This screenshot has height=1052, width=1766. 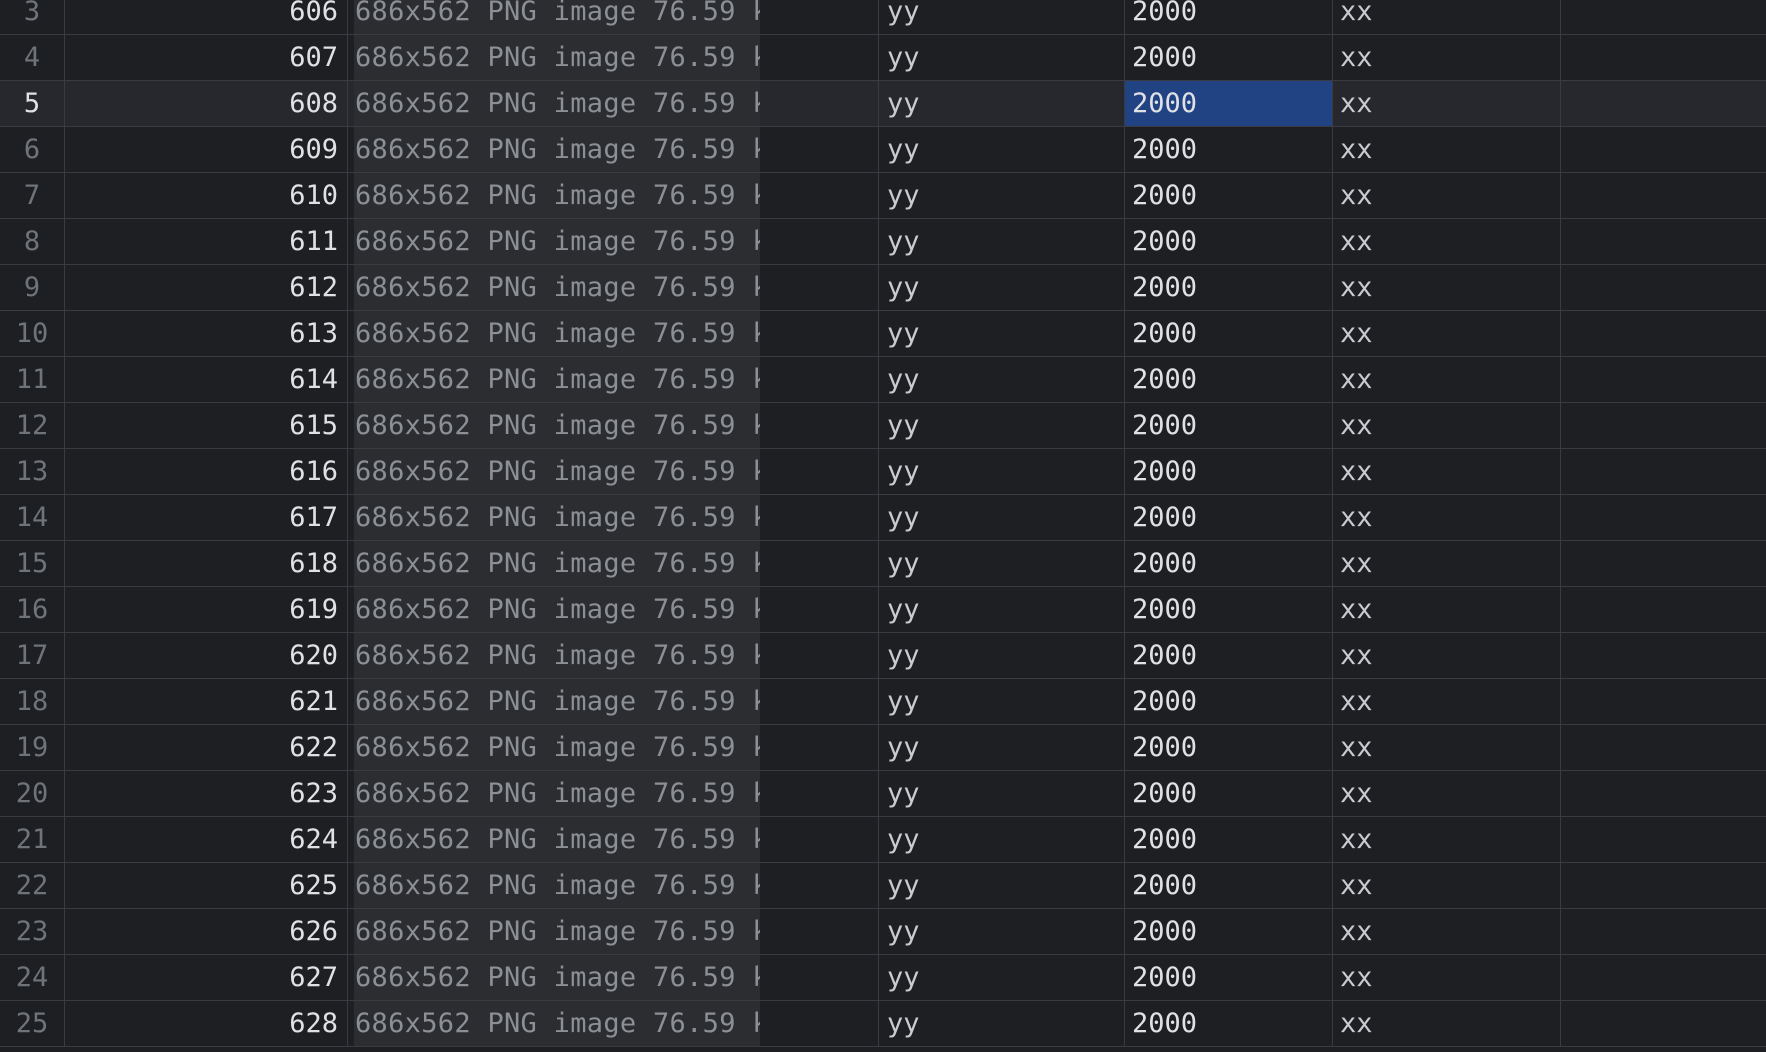 I want to click on row-number-cell: 3, so click(x=32, y=17).